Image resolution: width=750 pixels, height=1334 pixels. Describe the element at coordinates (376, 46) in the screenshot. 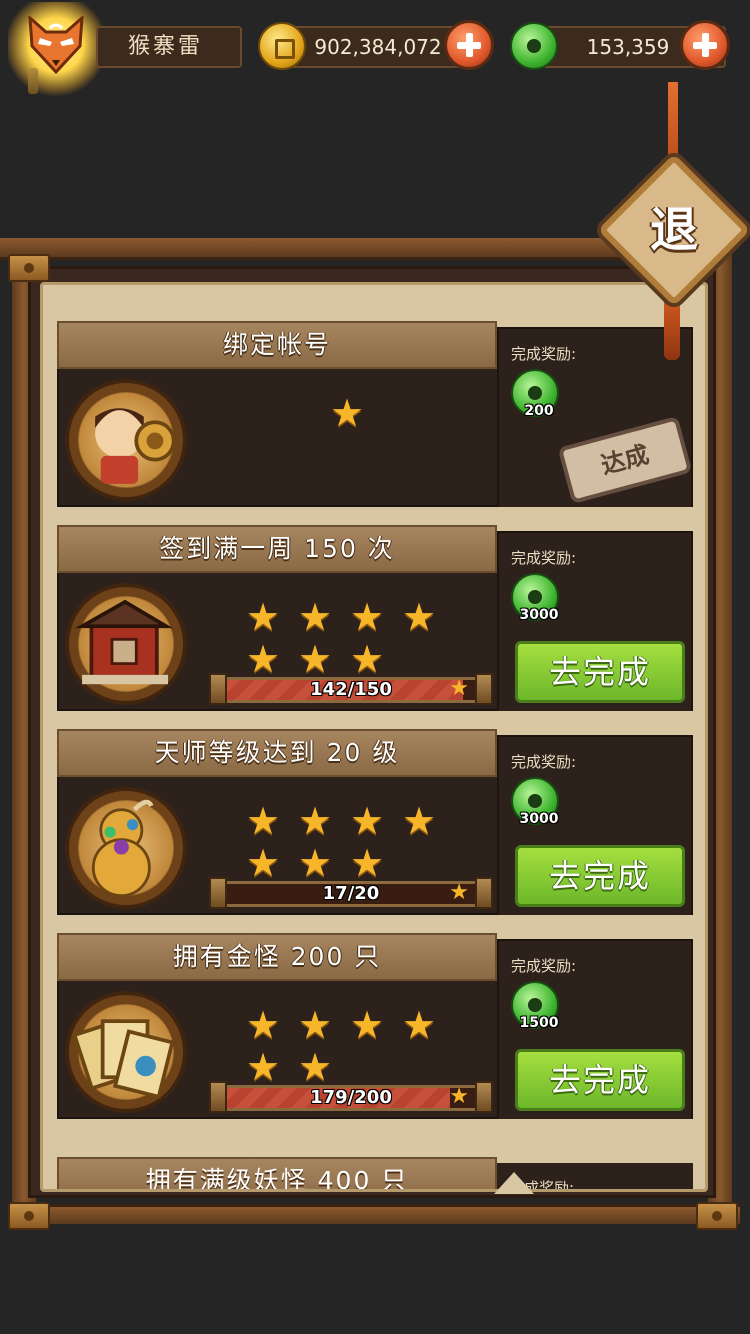

I see `coin-counter: 902,384,072` at that location.